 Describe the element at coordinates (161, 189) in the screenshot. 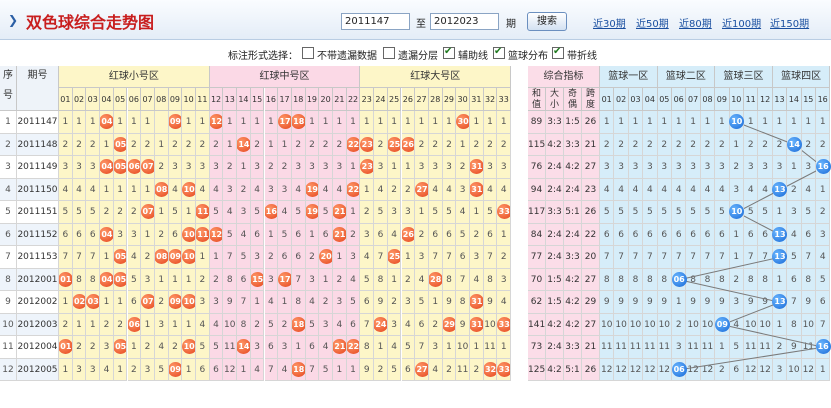

I see `red-ball: 08` at that location.